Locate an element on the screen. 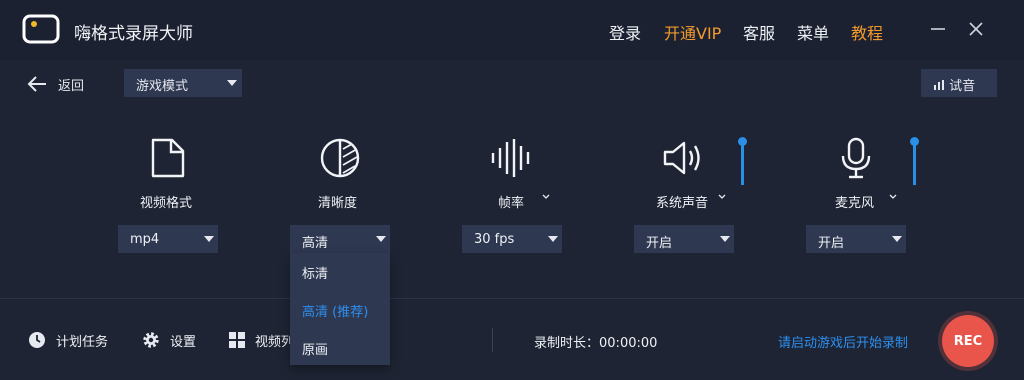 The width and height of the screenshot is (1024, 380). format-select: mp4 is located at coordinates (168, 239).